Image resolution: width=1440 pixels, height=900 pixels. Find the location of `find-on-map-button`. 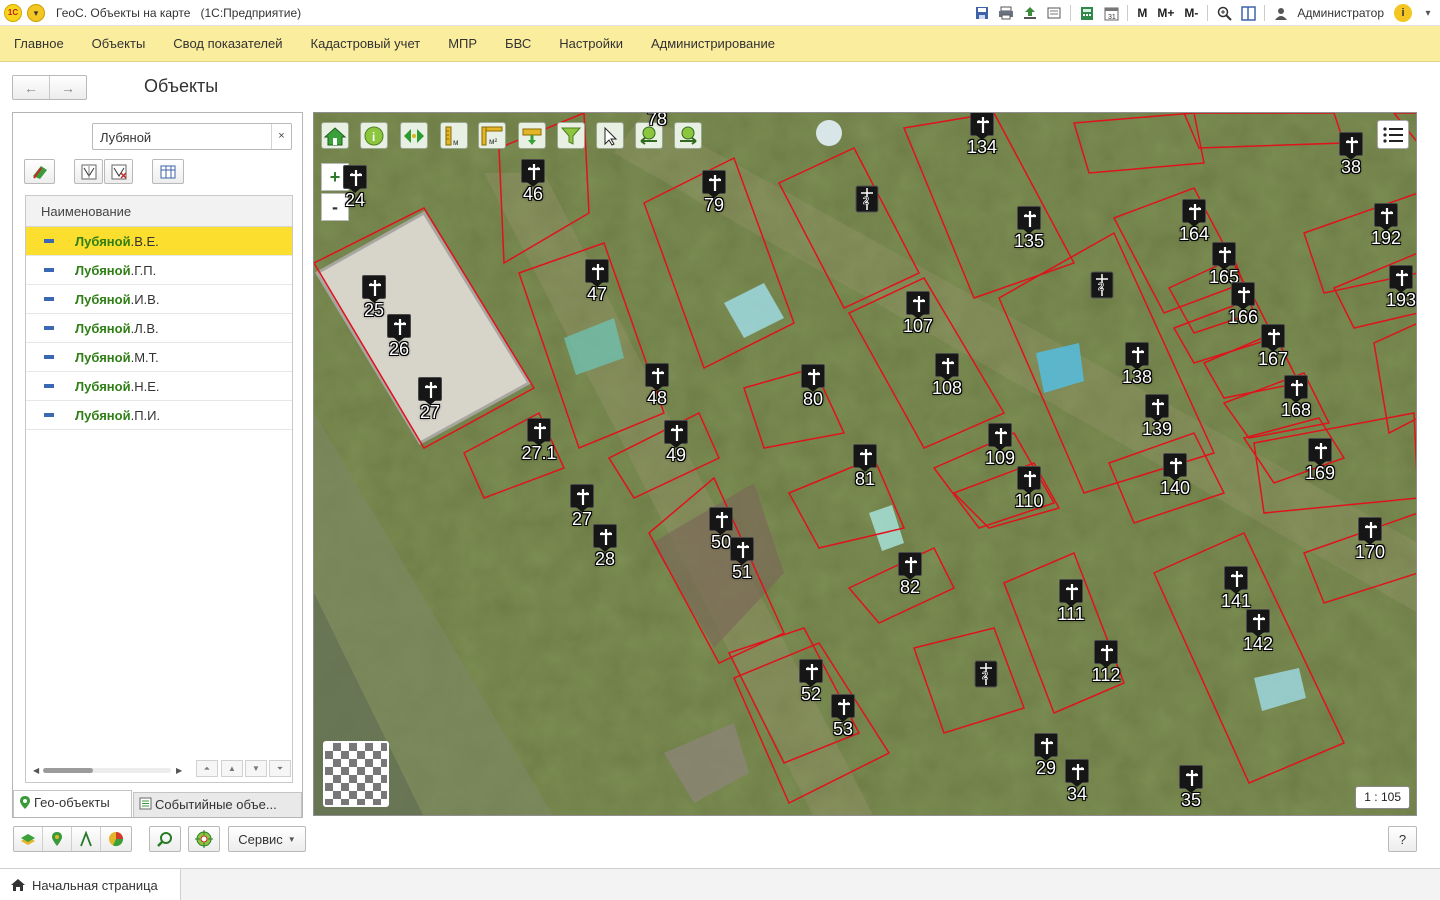

find-on-map-button is located at coordinates (165, 839).